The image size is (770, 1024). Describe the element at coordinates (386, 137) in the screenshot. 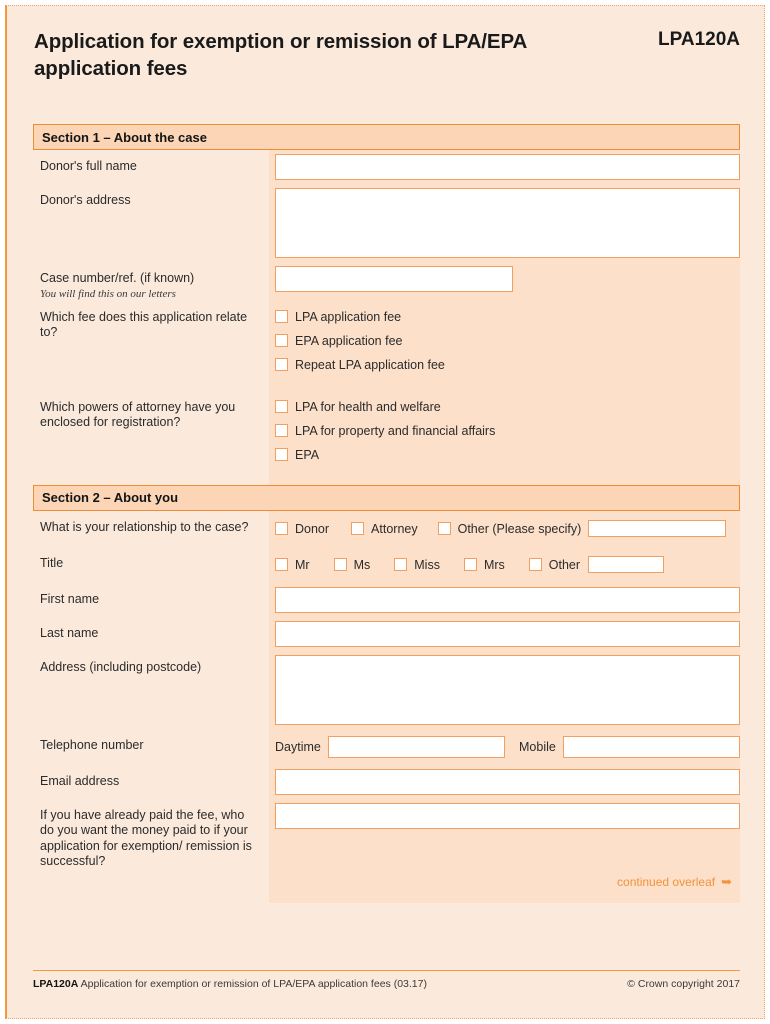

I see `section-1-header: Section 1 – About the case` at that location.